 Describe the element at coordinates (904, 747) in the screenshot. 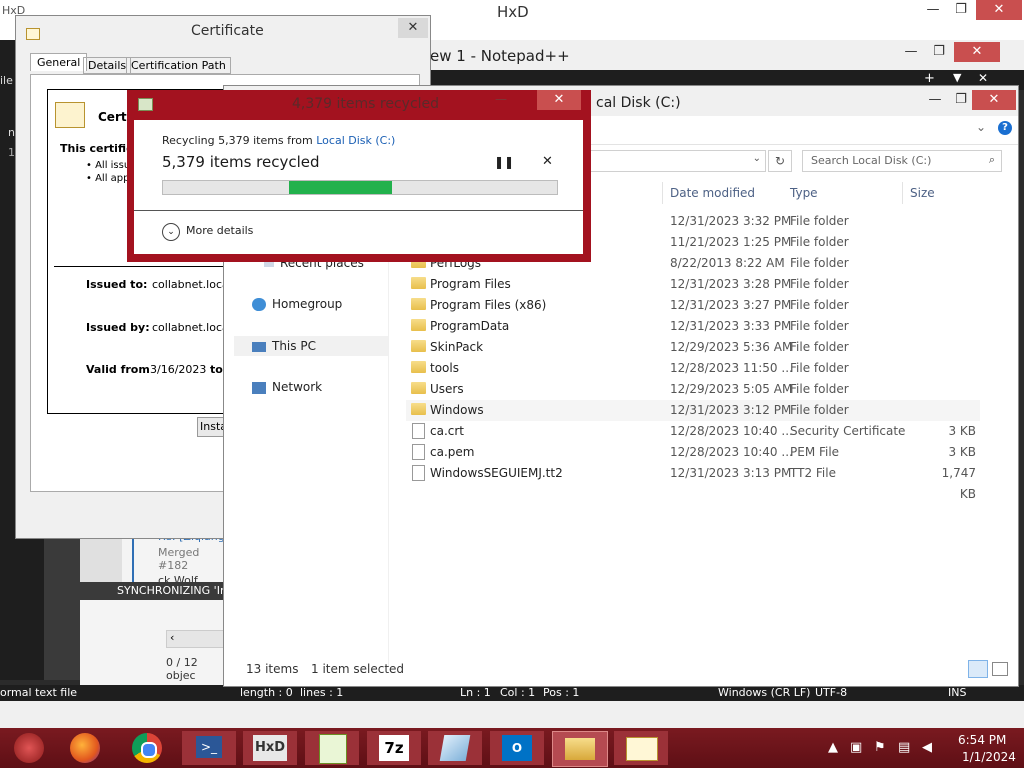

I see `tray-device-icon: ▤` at that location.